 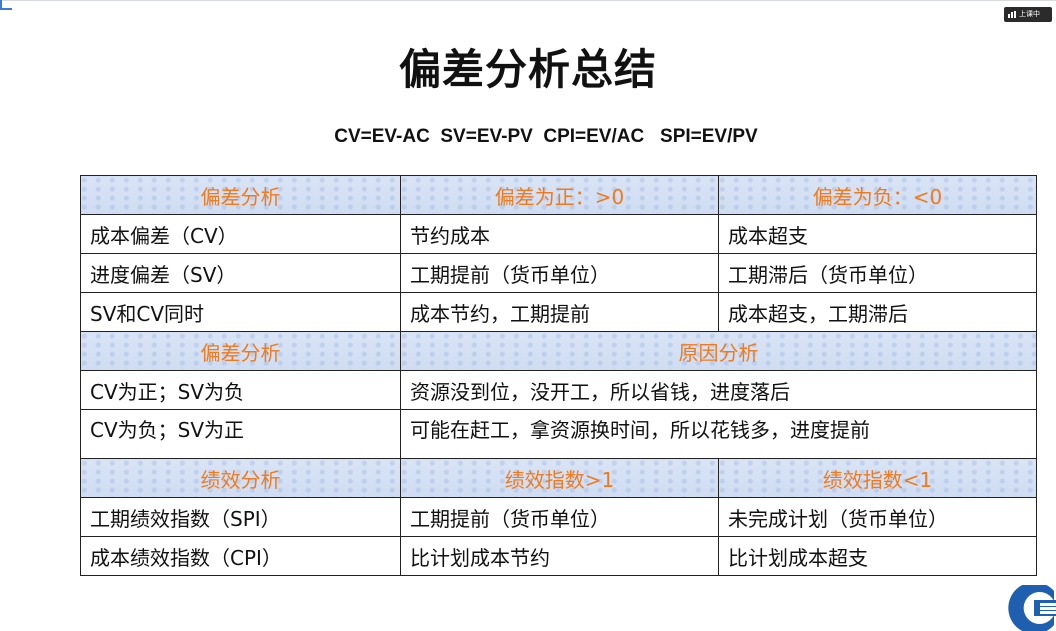 What do you see at coordinates (1032, 608) in the screenshot?
I see `brand-logo-icon` at bounding box center [1032, 608].